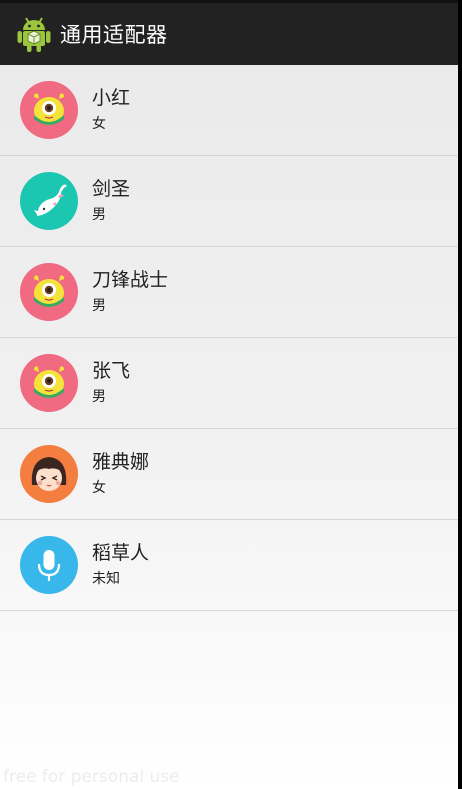 This screenshot has height=789, width=462. What do you see at coordinates (229, 201) in the screenshot?
I see `list-item: 剑圣 男` at bounding box center [229, 201].